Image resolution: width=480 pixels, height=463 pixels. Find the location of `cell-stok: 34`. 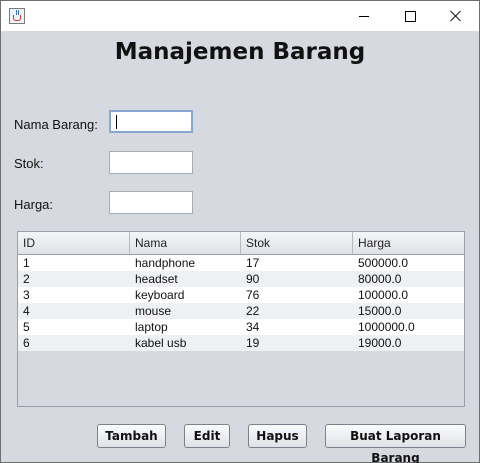

cell-stok: 34 is located at coordinates (253, 327).